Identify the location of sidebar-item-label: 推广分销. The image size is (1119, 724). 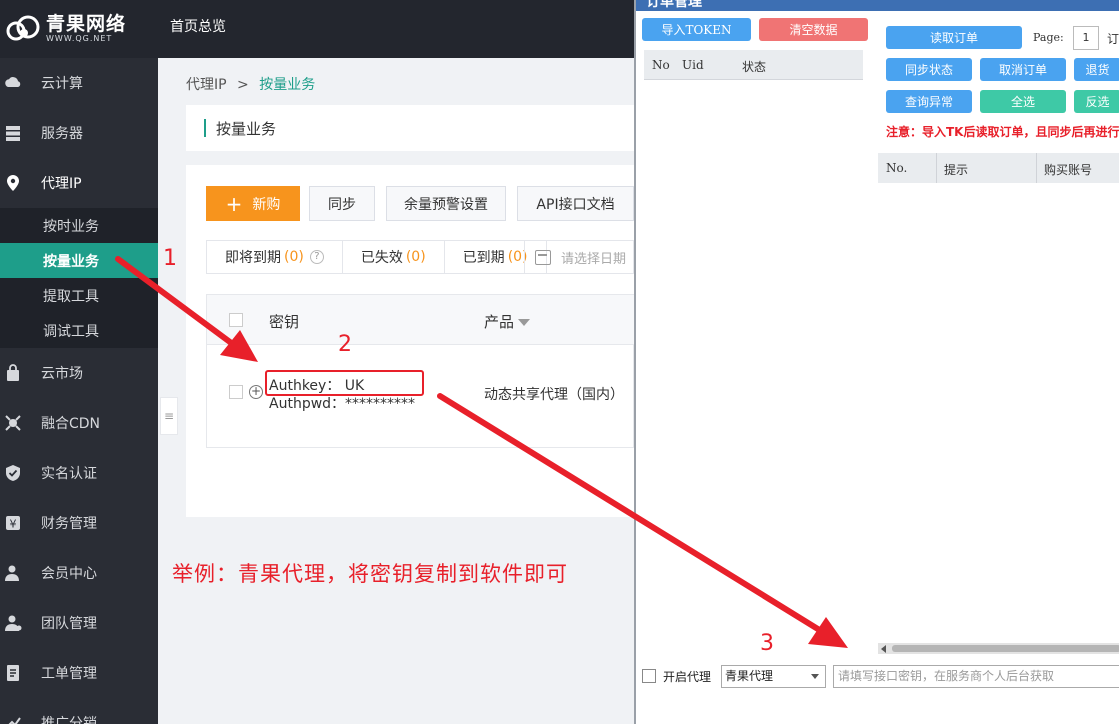
(69, 720).